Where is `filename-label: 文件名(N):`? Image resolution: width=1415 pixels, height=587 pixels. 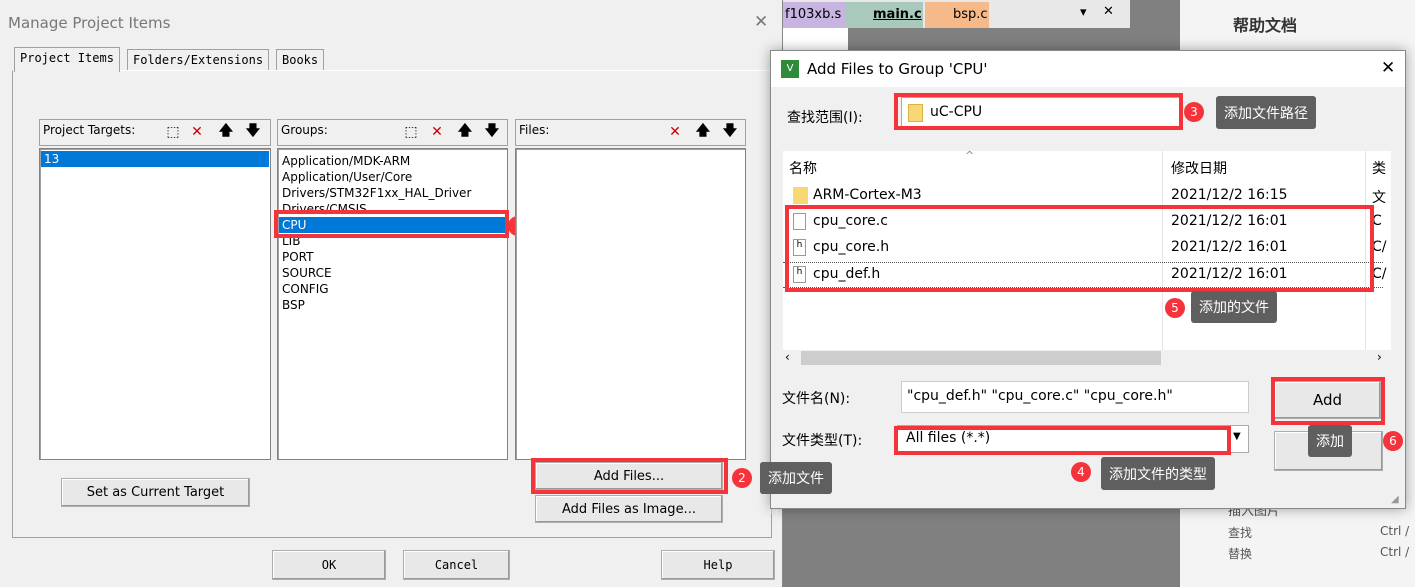 filename-label: 文件名(N): is located at coordinates (816, 399).